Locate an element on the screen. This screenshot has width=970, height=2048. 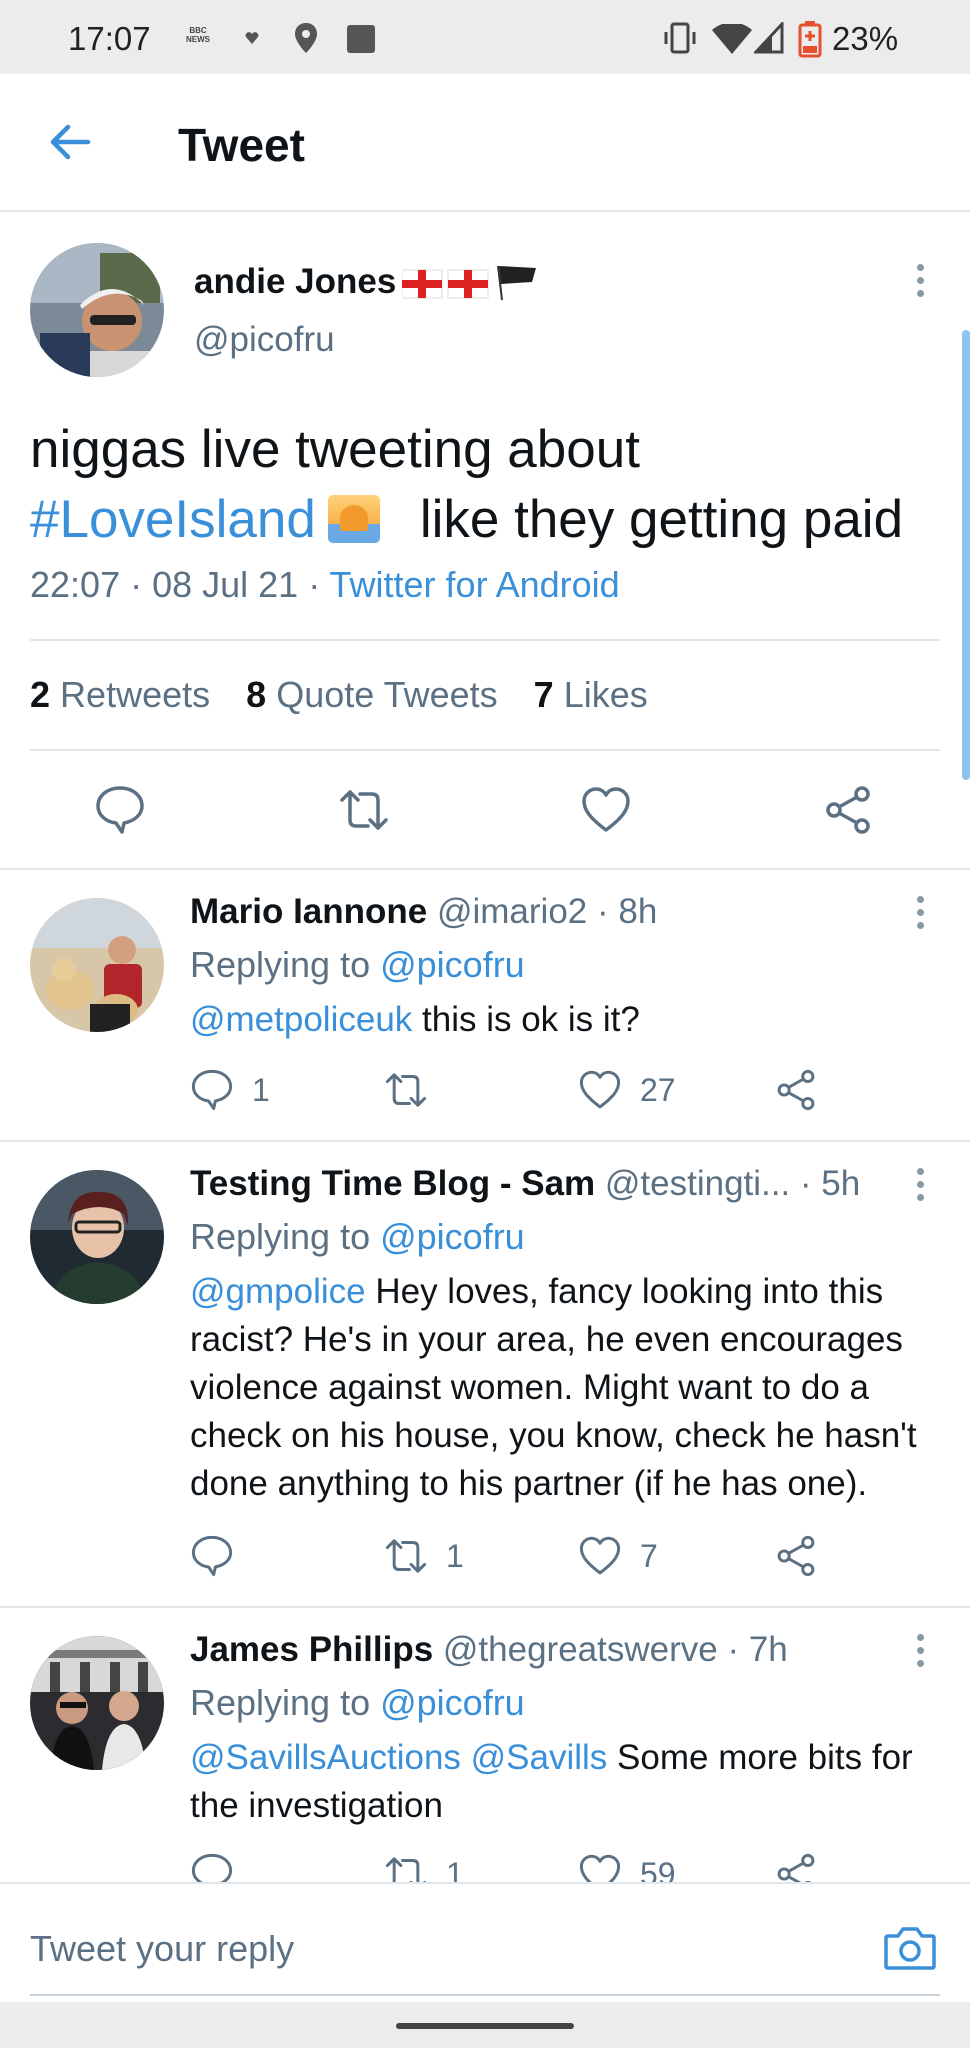
retweet-button: 1 is located at coordinates (434, 1556).